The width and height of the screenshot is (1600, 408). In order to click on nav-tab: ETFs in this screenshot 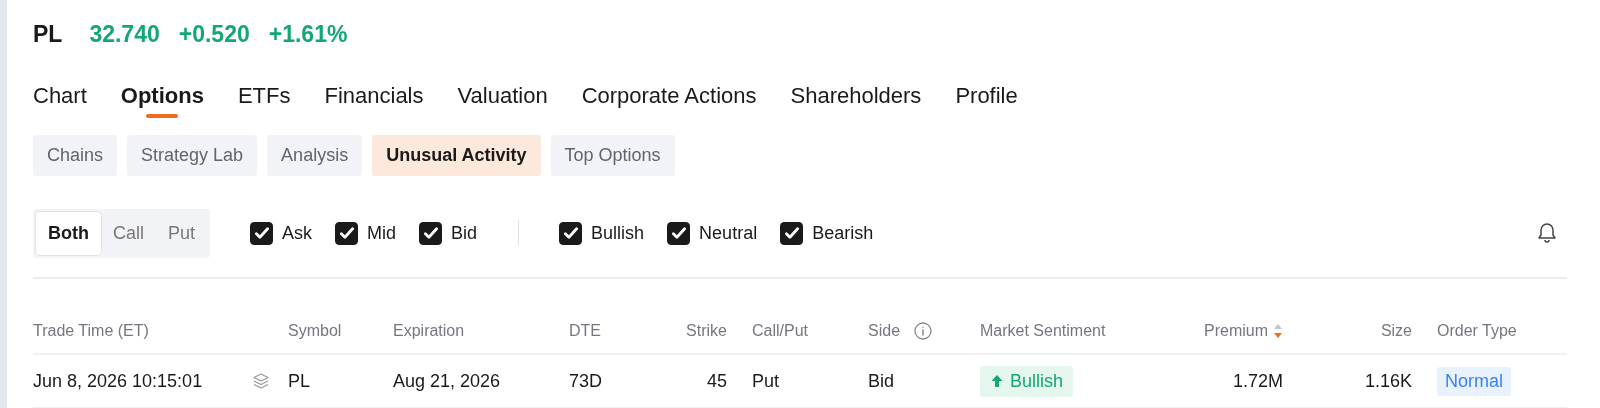, I will do `click(264, 98)`.